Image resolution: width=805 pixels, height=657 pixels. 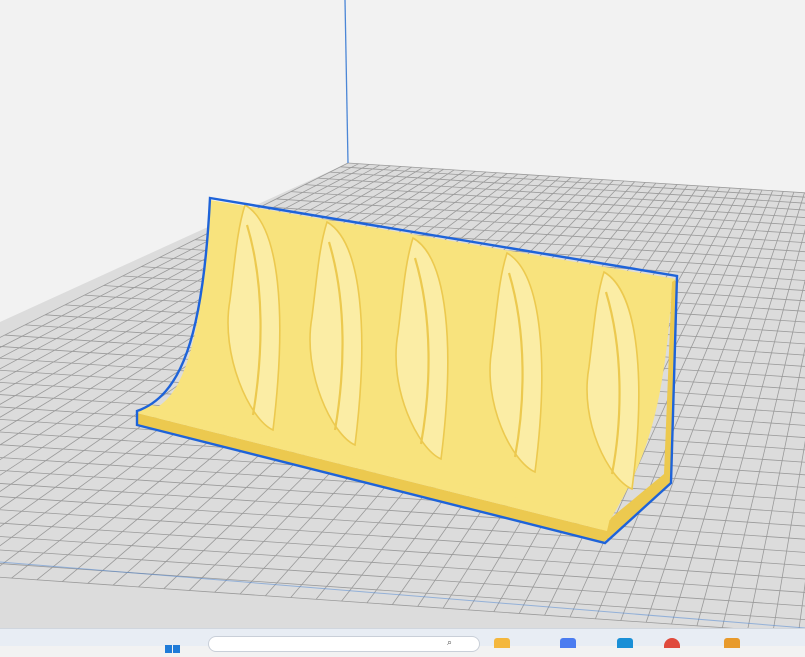 I want to click on folder-icon, so click(x=502, y=643).